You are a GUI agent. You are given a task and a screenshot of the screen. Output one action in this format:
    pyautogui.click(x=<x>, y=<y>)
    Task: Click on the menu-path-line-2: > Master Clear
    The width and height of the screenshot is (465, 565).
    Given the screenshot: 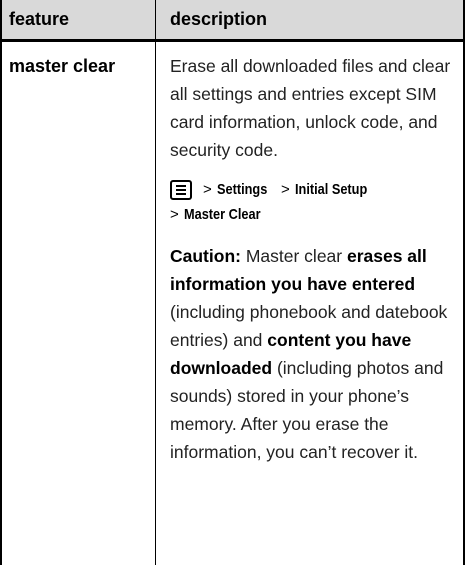 What is the action you would take?
    pyautogui.click(x=315, y=214)
    